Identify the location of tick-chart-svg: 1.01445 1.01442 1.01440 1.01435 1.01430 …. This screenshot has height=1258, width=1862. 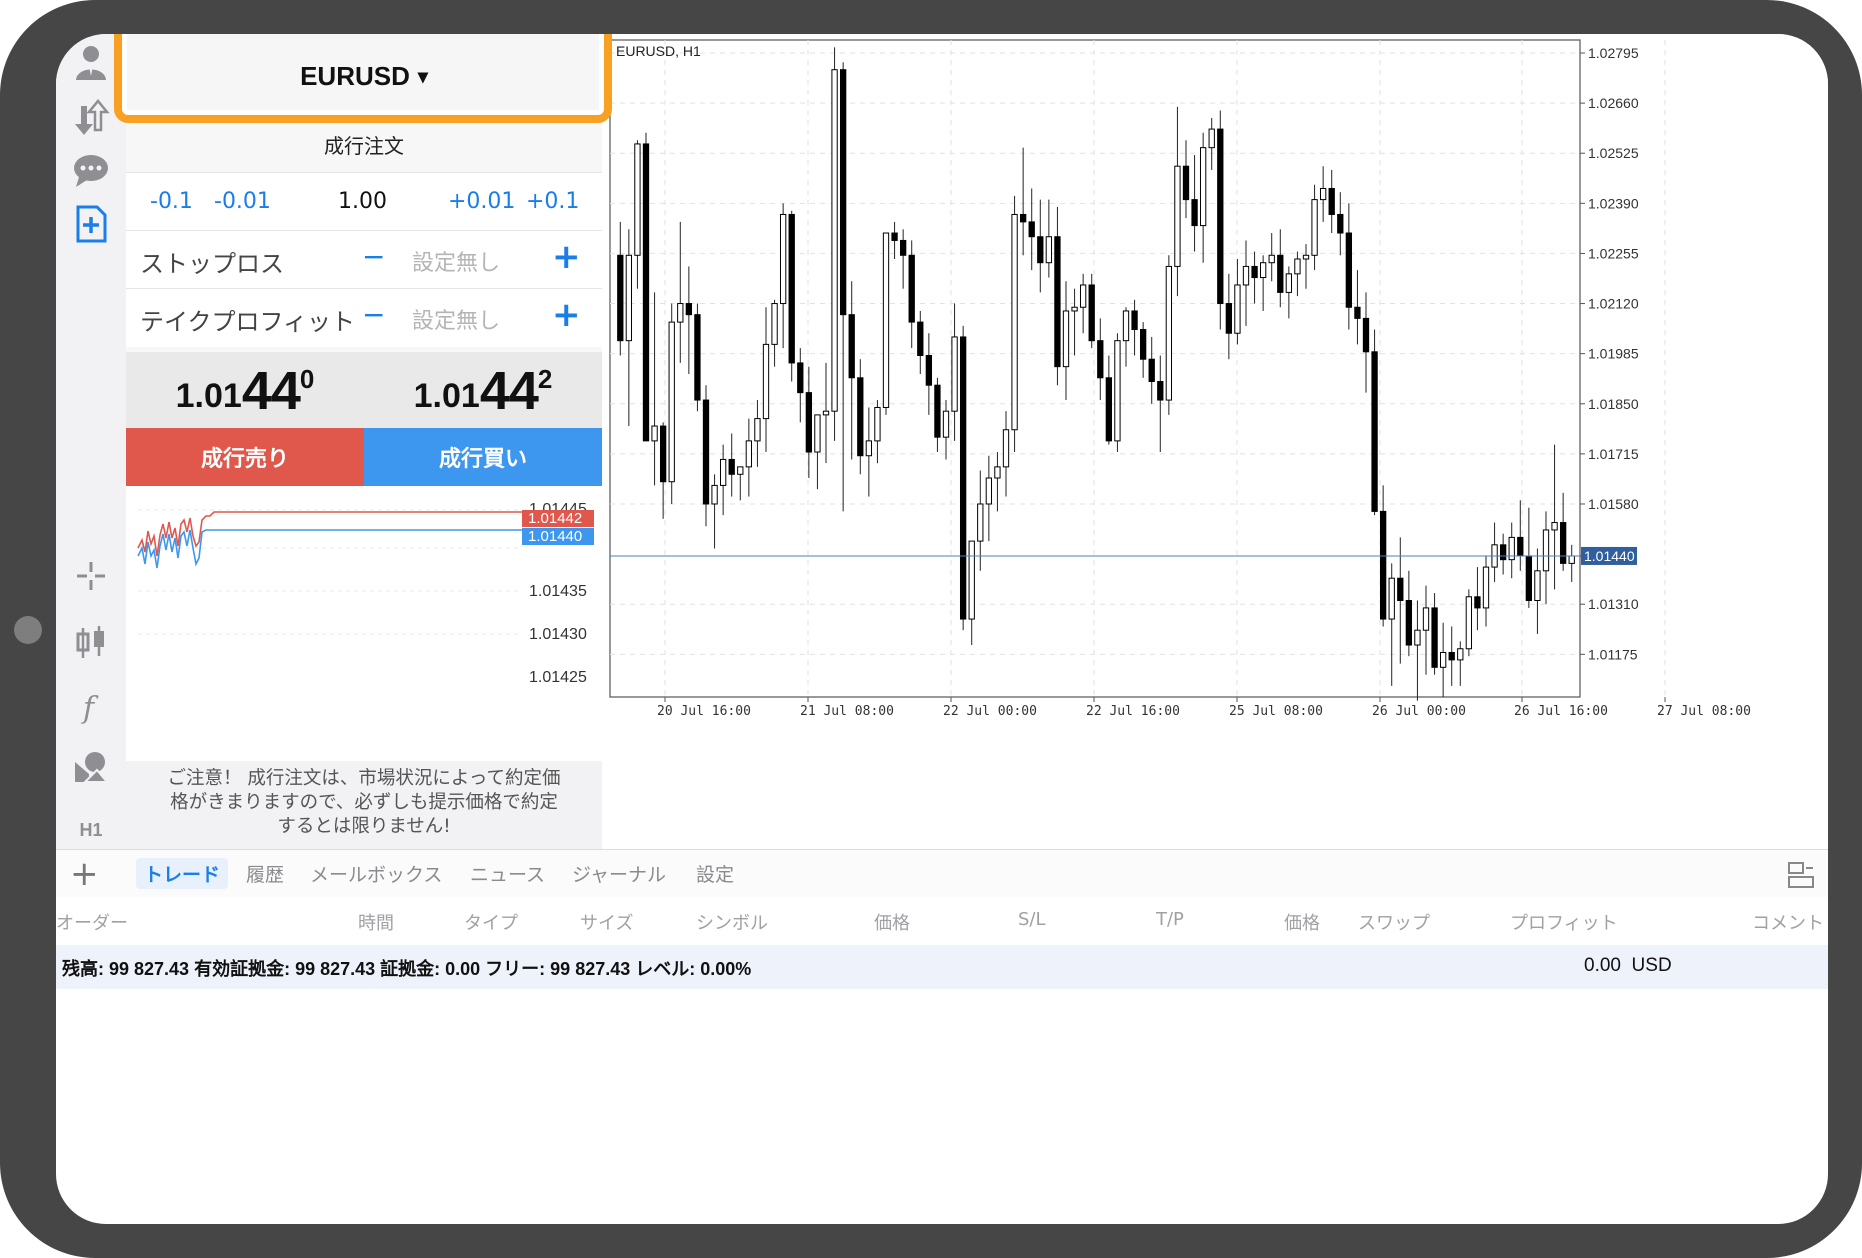
(365, 593).